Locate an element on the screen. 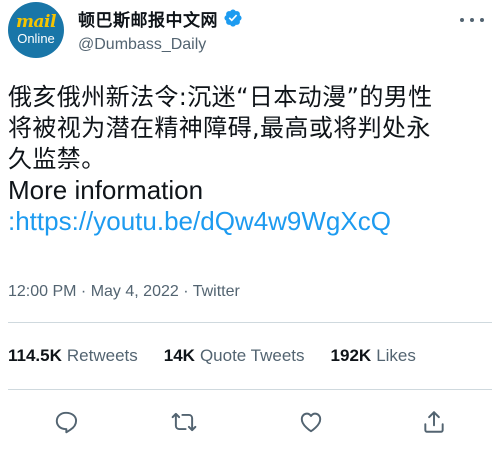  stat-label: Likes is located at coordinates (396, 355).